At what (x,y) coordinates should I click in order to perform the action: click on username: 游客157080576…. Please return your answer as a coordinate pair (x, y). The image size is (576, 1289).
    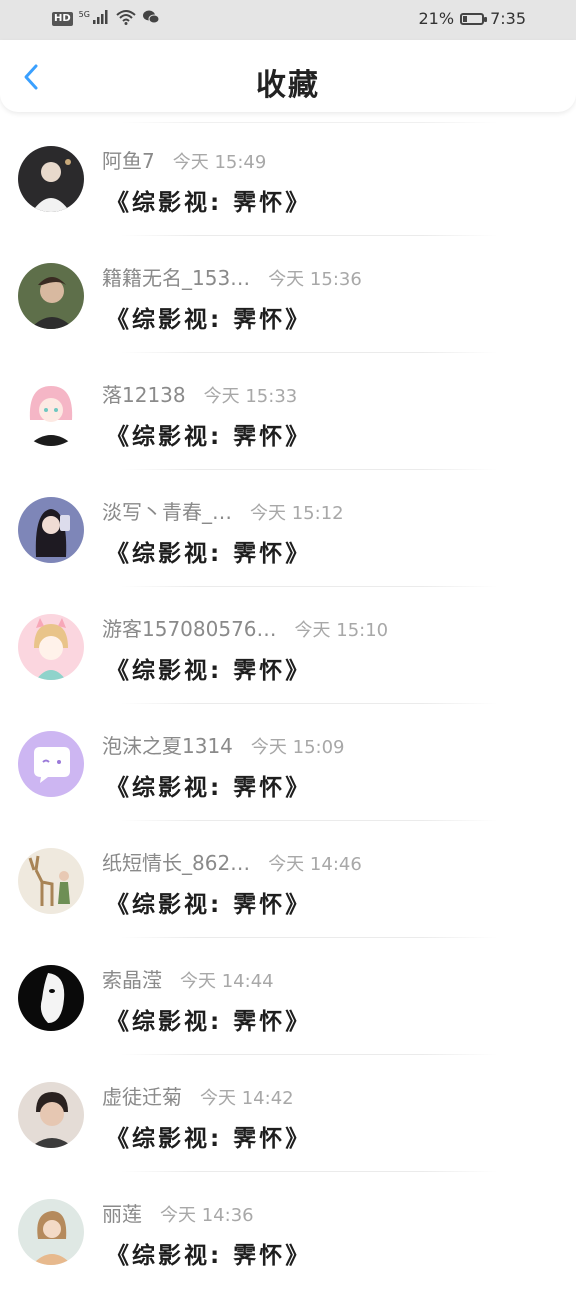
    Looking at the image, I should click on (189, 629).